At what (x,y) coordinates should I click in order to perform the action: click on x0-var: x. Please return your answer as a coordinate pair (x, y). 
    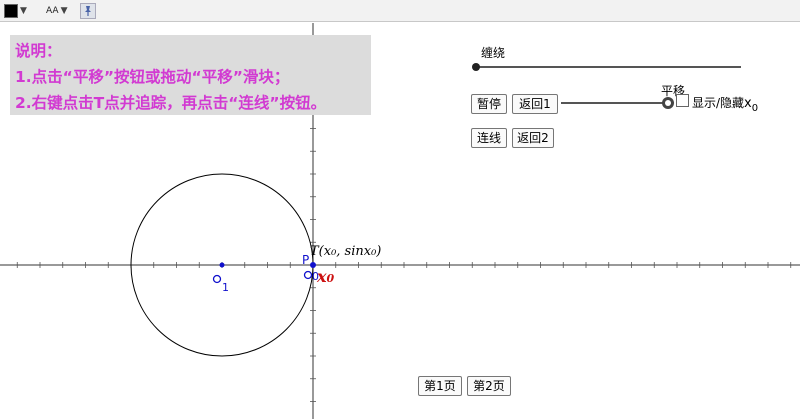
    Looking at the image, I should click on (322, 276).